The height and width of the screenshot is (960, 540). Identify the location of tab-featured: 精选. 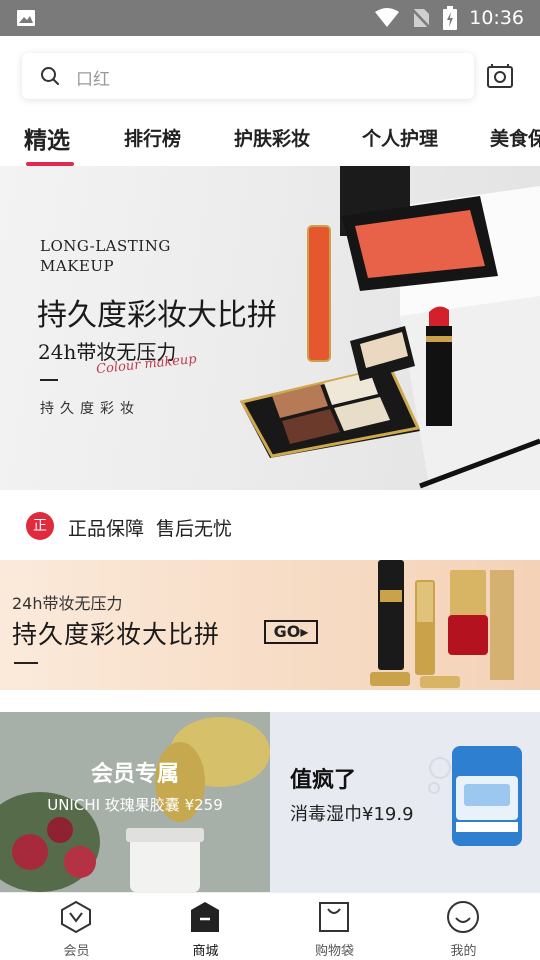
(47, 138).